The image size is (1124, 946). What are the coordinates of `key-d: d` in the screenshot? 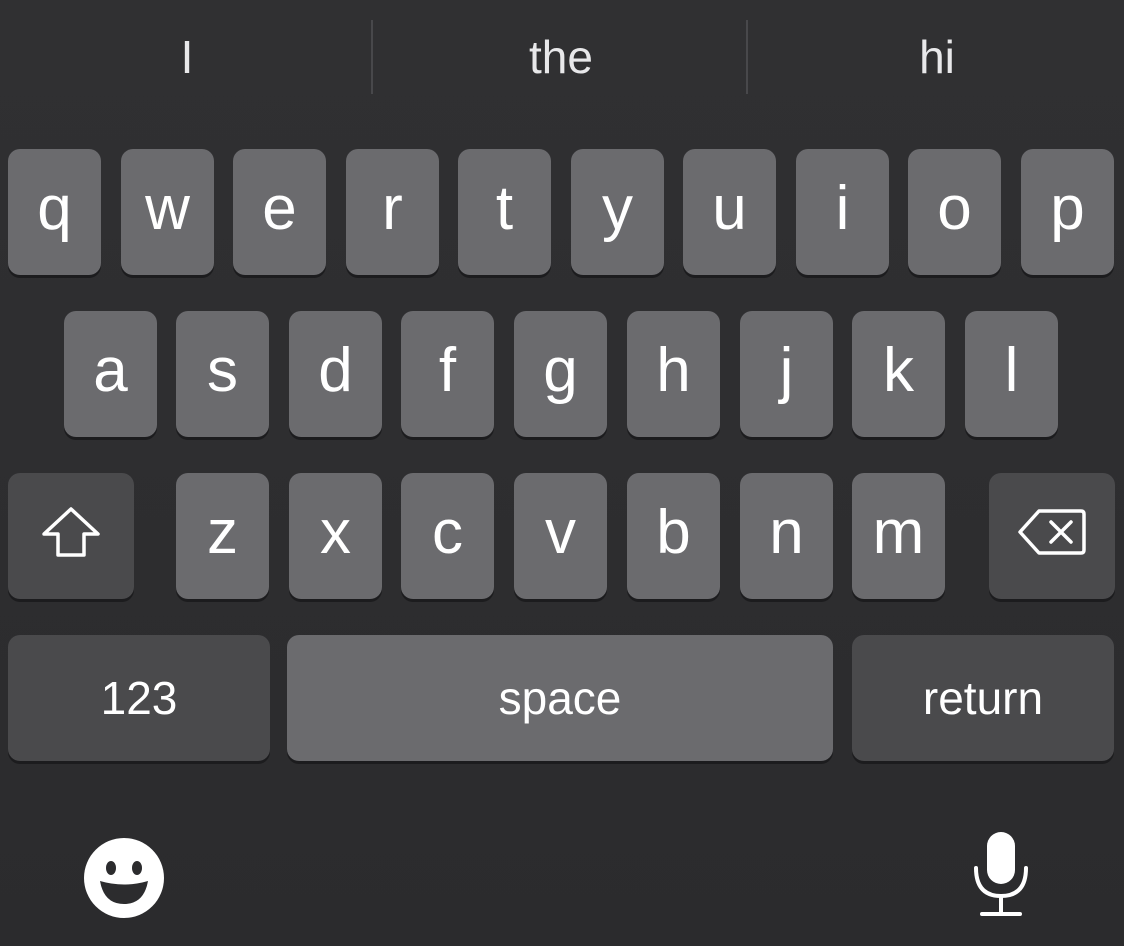 It's located at (335, 374).